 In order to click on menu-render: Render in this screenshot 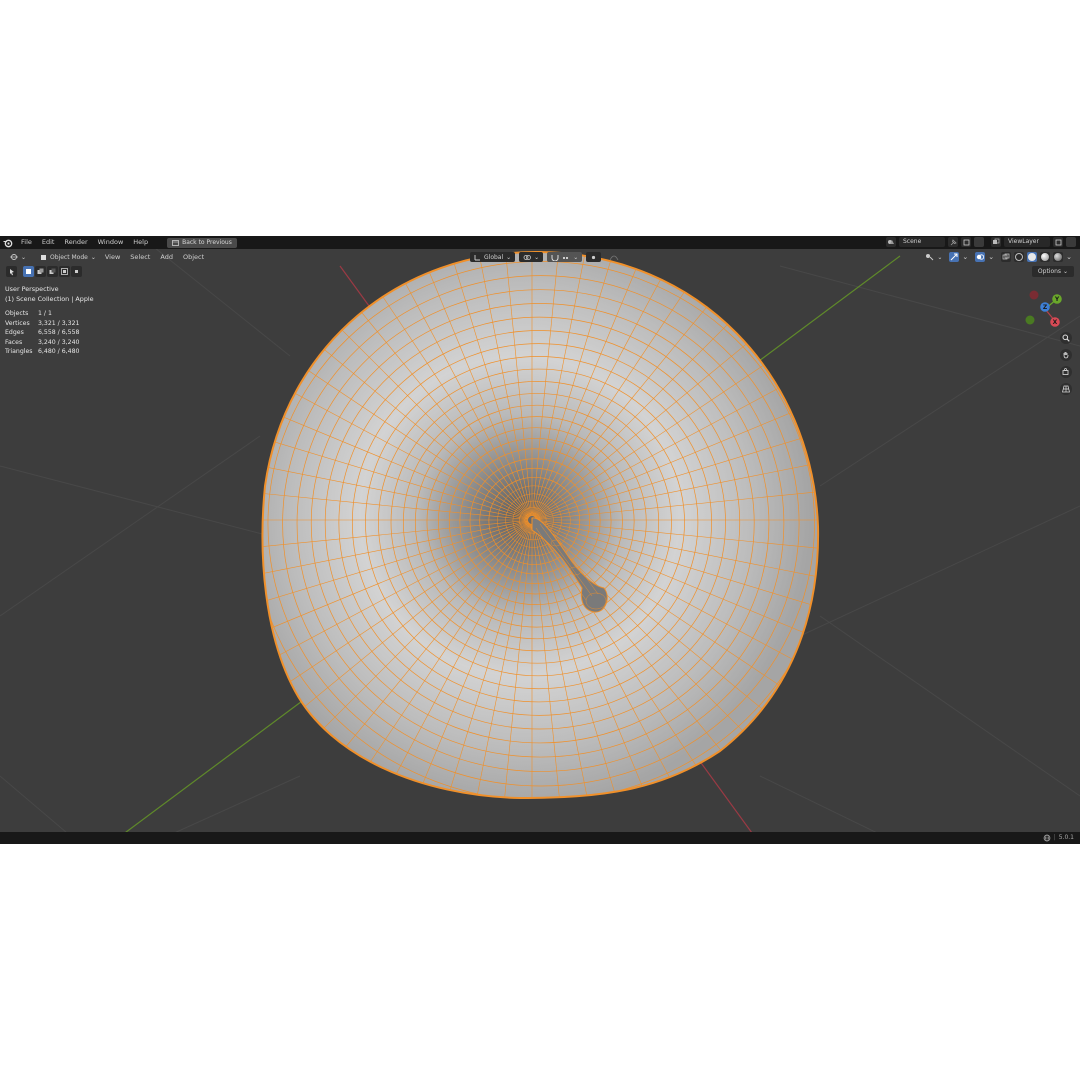, I will do `click(75, 242)`.